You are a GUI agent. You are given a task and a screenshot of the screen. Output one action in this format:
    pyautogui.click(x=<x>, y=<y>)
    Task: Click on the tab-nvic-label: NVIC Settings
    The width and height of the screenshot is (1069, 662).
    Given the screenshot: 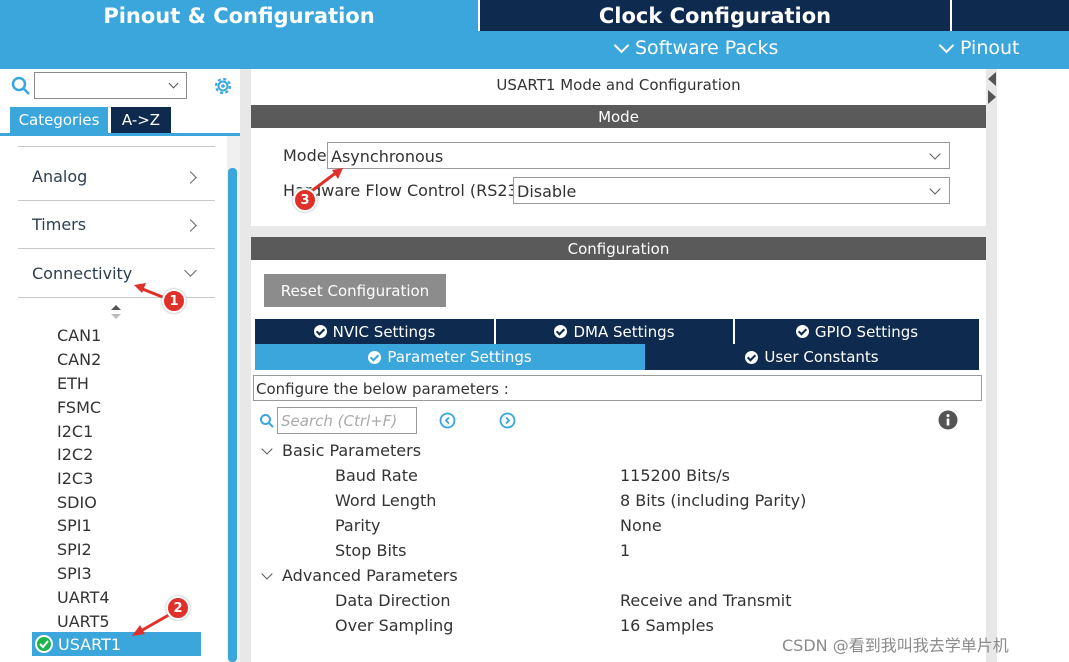 What is the action you would take?
    pyautogui.click(x=384, y=331)
    